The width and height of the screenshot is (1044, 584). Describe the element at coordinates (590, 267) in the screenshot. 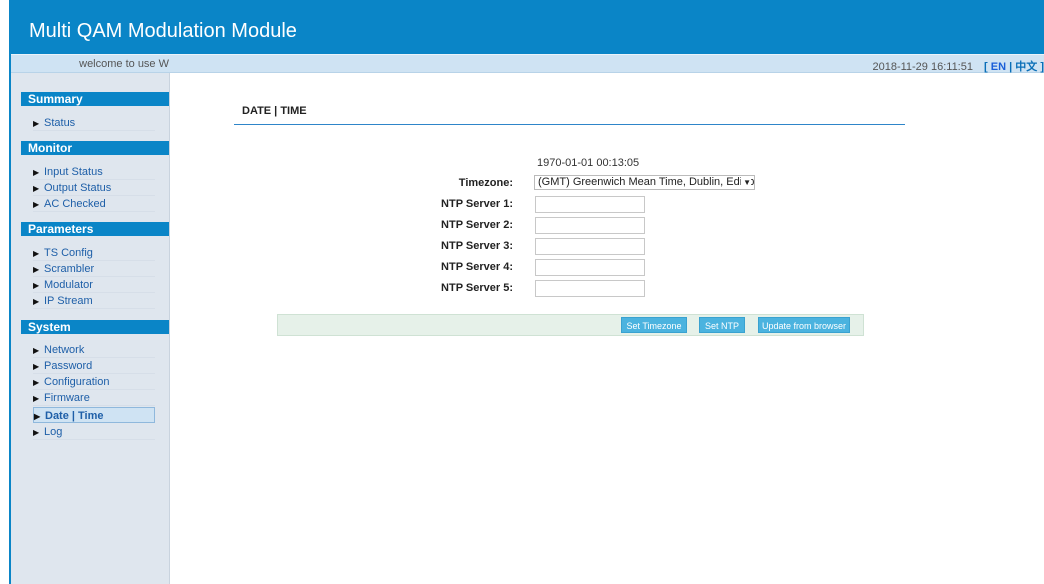

I see `ntp-server-4-input` at that location.